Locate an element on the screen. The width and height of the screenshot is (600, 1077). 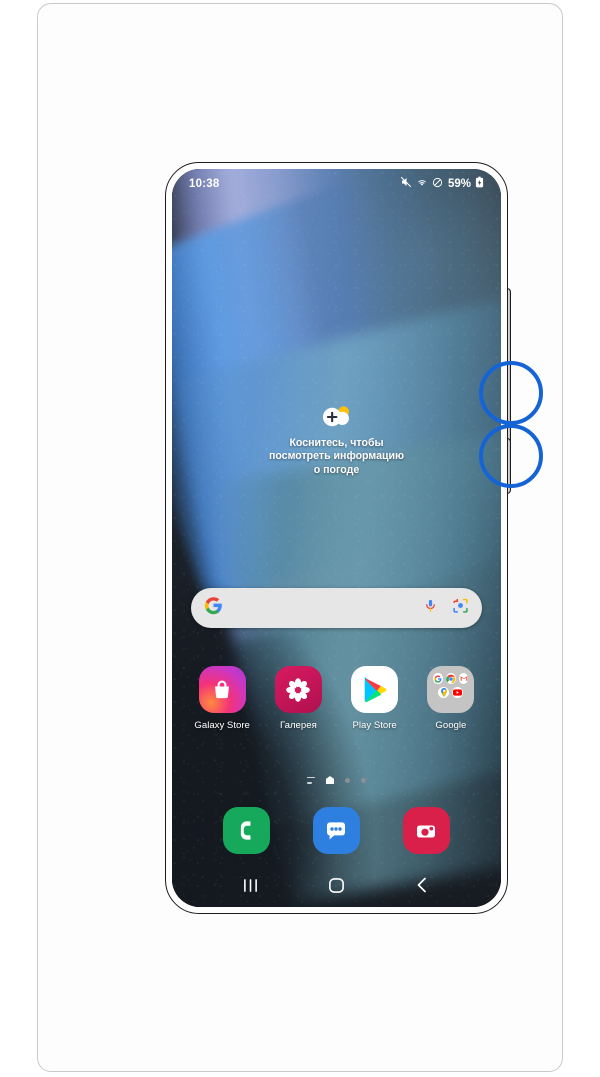
weather-text-line-2: посмотреть информацию is located at coordinates (336, 456).